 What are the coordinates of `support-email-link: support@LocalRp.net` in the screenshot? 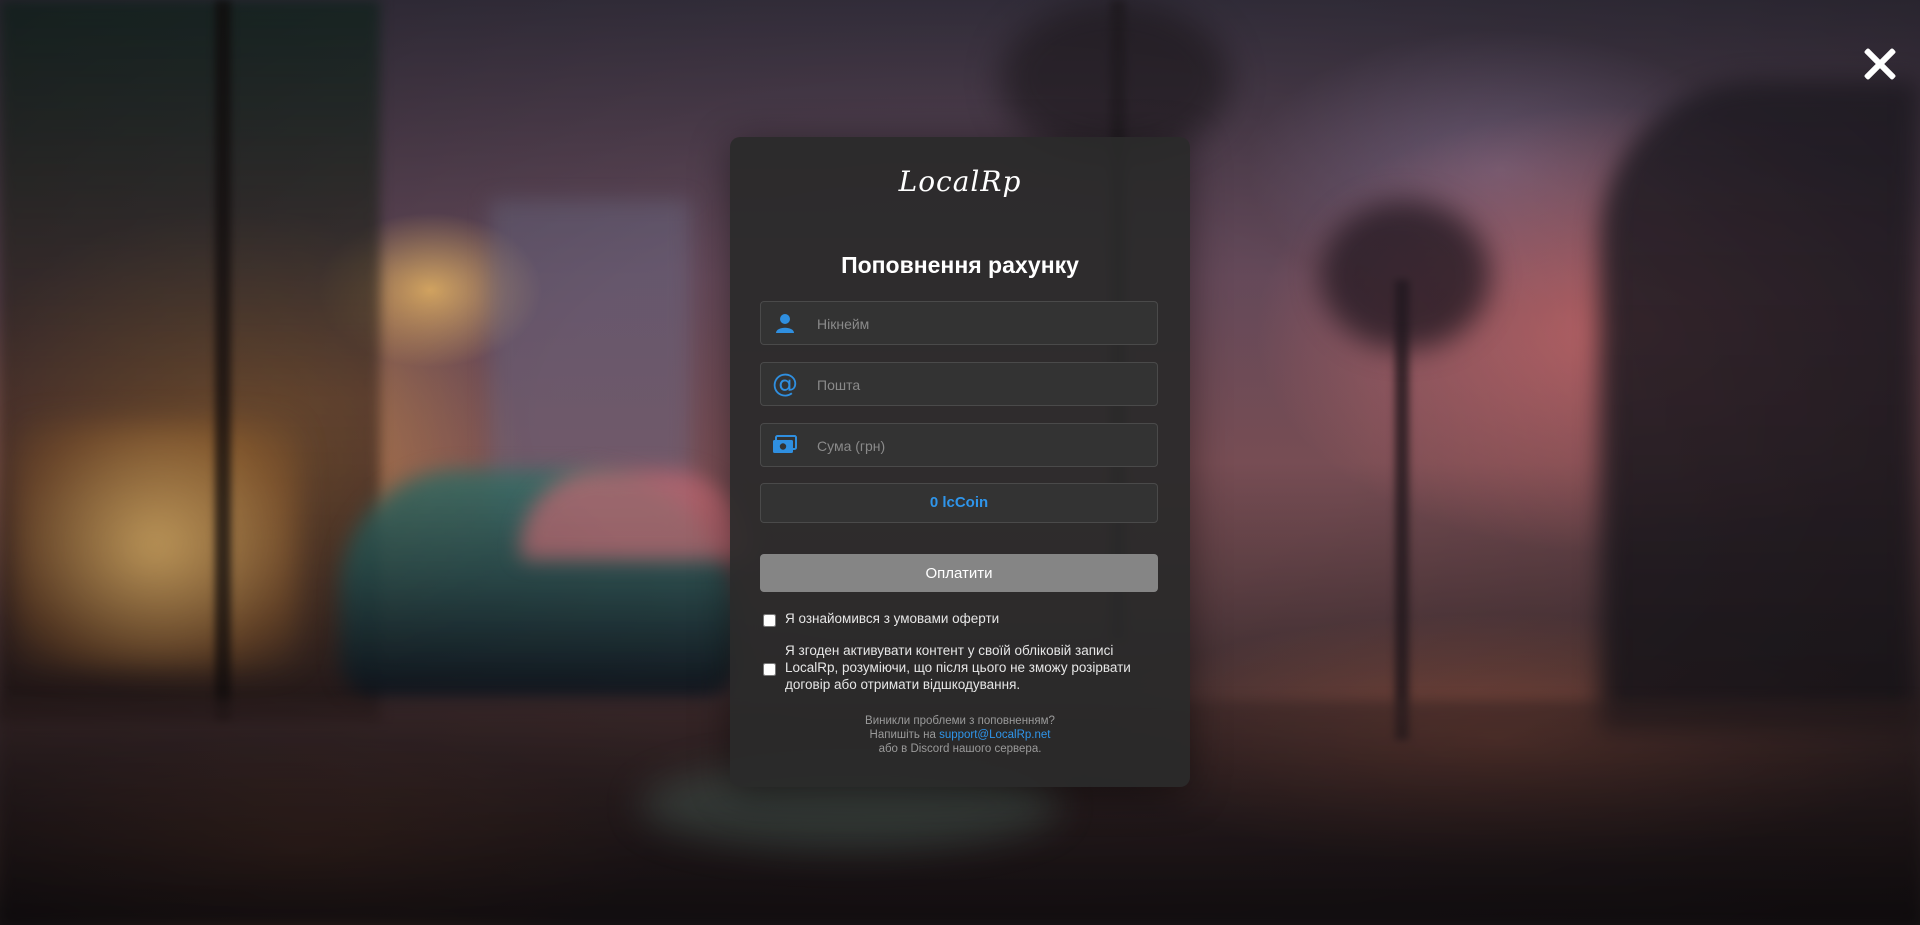 It's located at (994, 735).